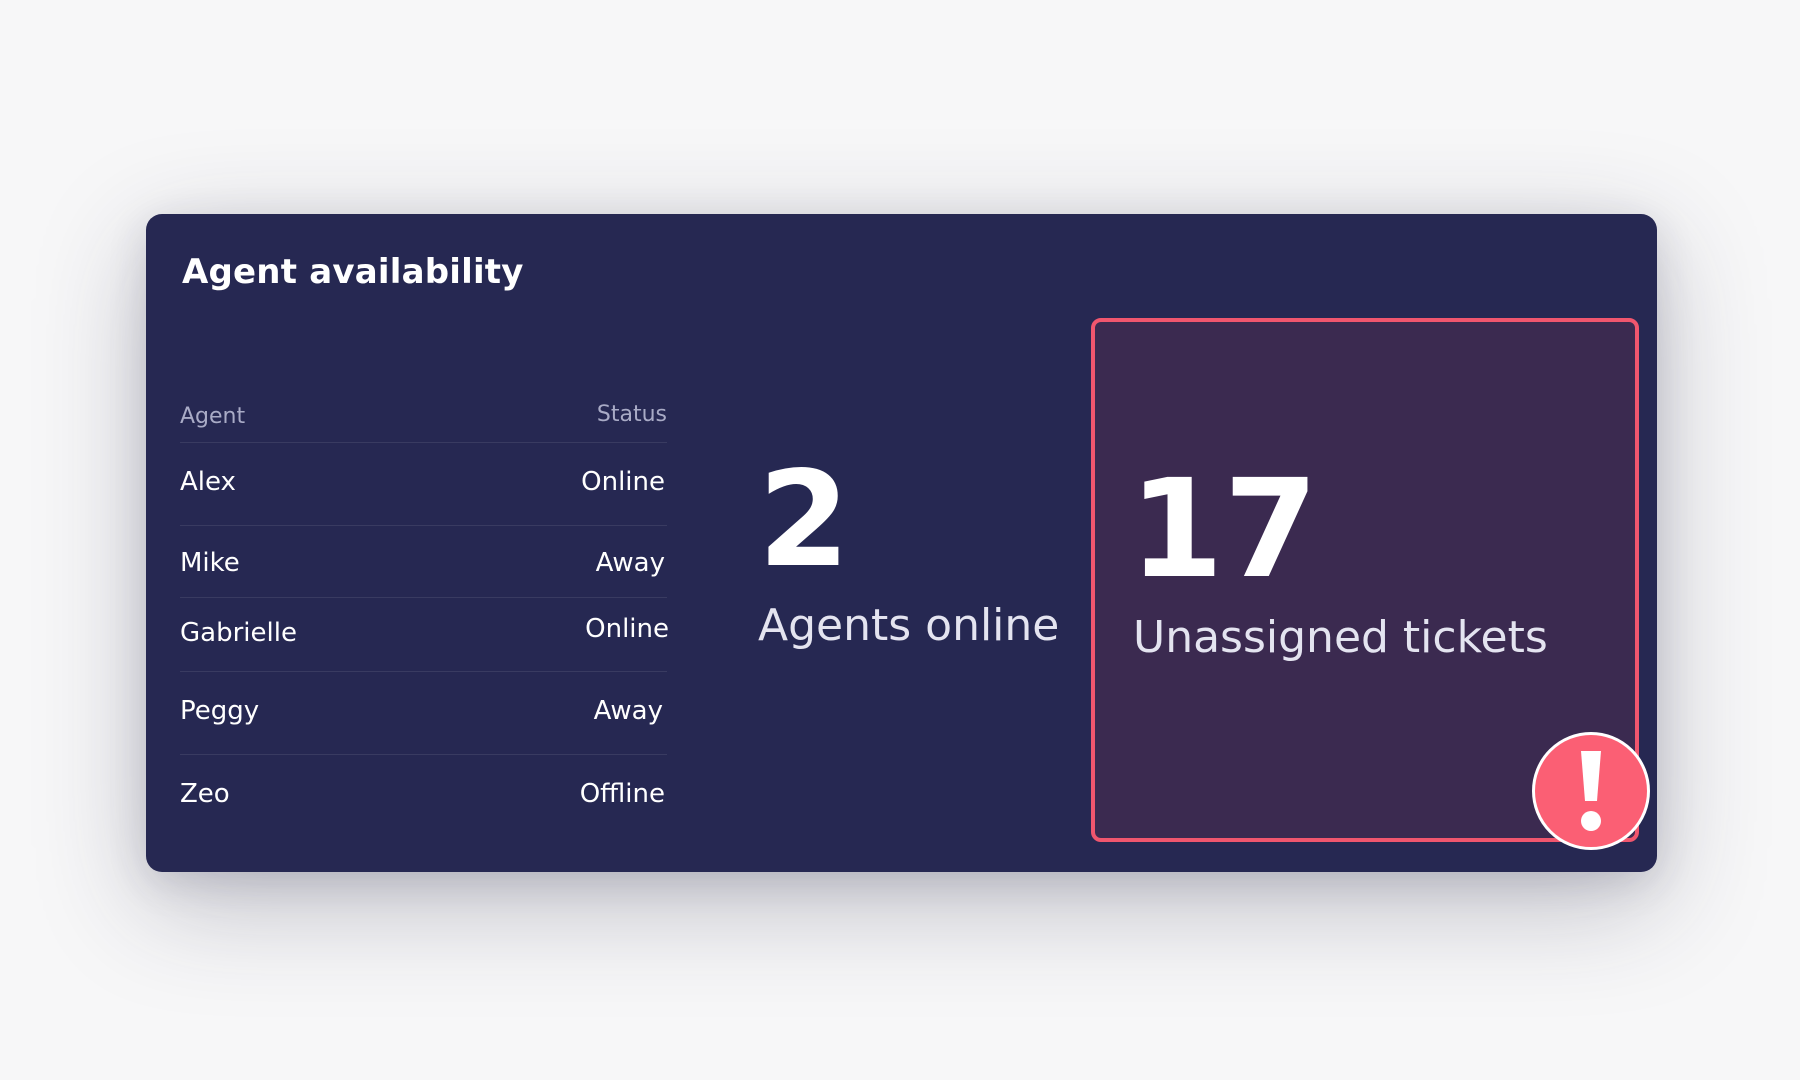 This screenshot has height=1080, width=1800. What do you see at coordinates (353, 272) in the screenshot?
I see `panel-title: Agent availability` at bounding box center [353, 272].